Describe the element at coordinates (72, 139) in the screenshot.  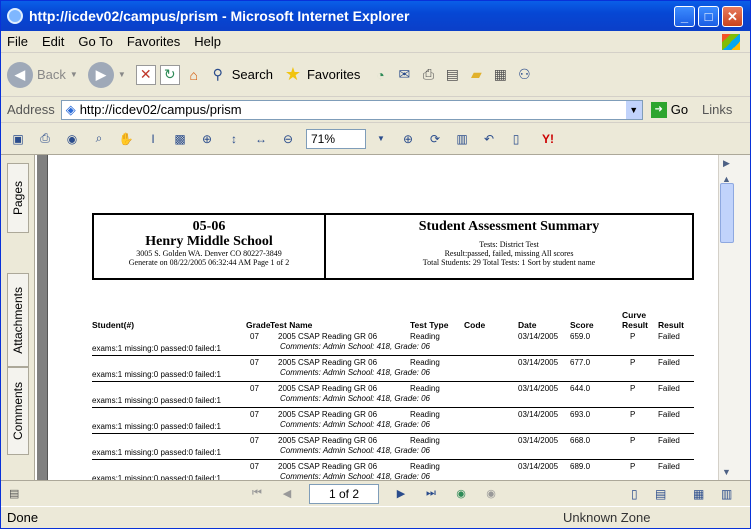
I see `email-icon: ◉` at that location.